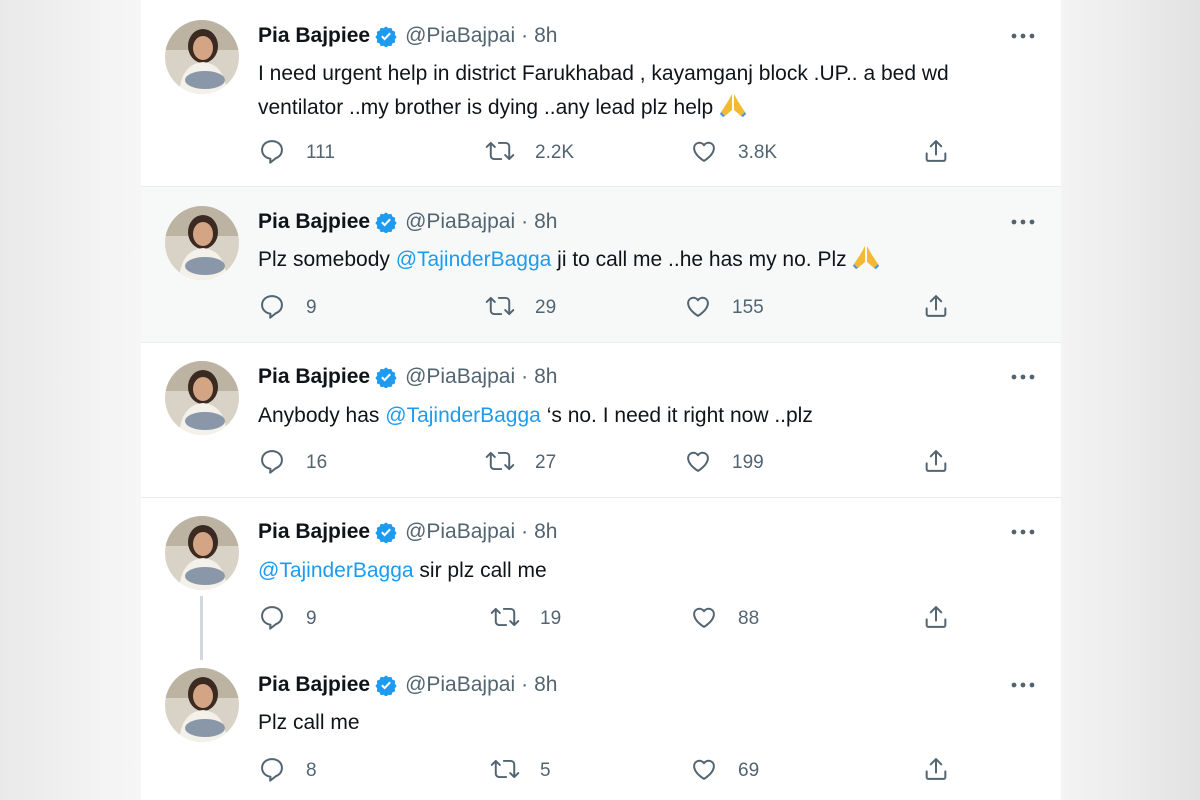 This screenshot has width=1200, height=800. I want to click on retweet-count: 19, so click(551, 618).